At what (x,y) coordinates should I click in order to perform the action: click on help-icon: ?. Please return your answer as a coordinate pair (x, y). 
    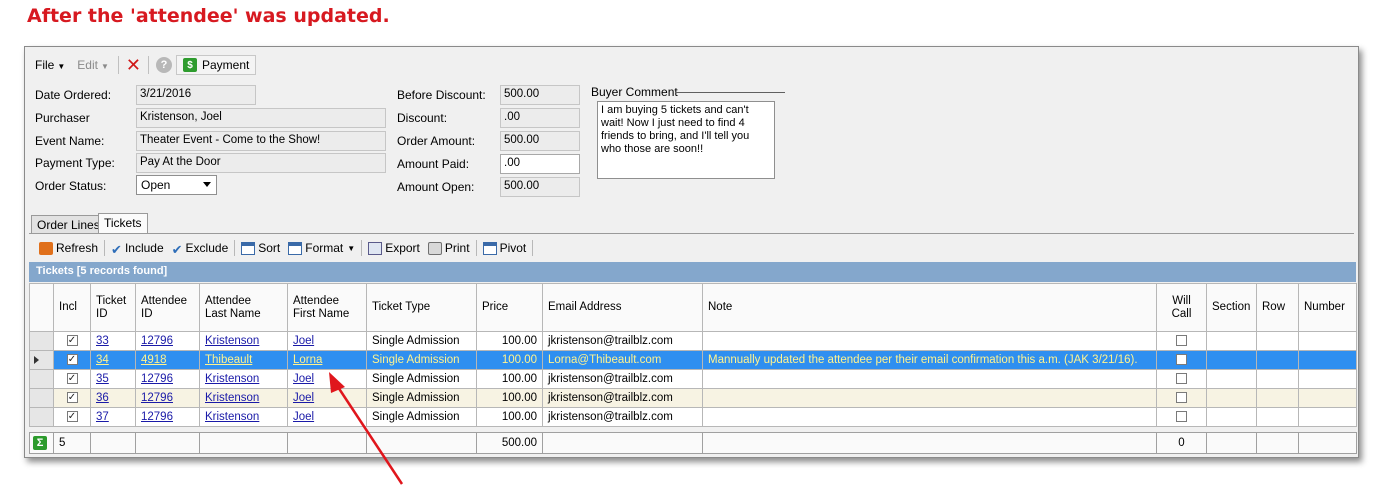
    Looking at the image, I should click on (163, 65).